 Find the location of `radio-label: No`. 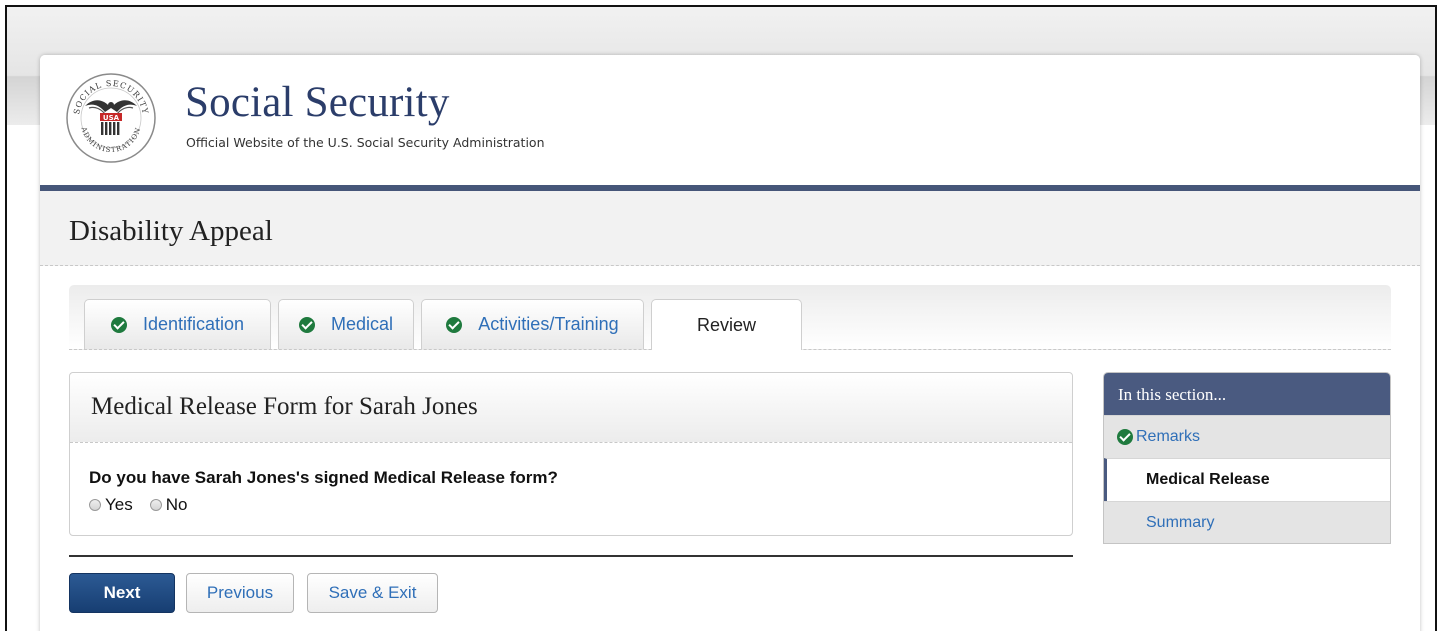

radio-label: No is located at coordinates (176, 504).